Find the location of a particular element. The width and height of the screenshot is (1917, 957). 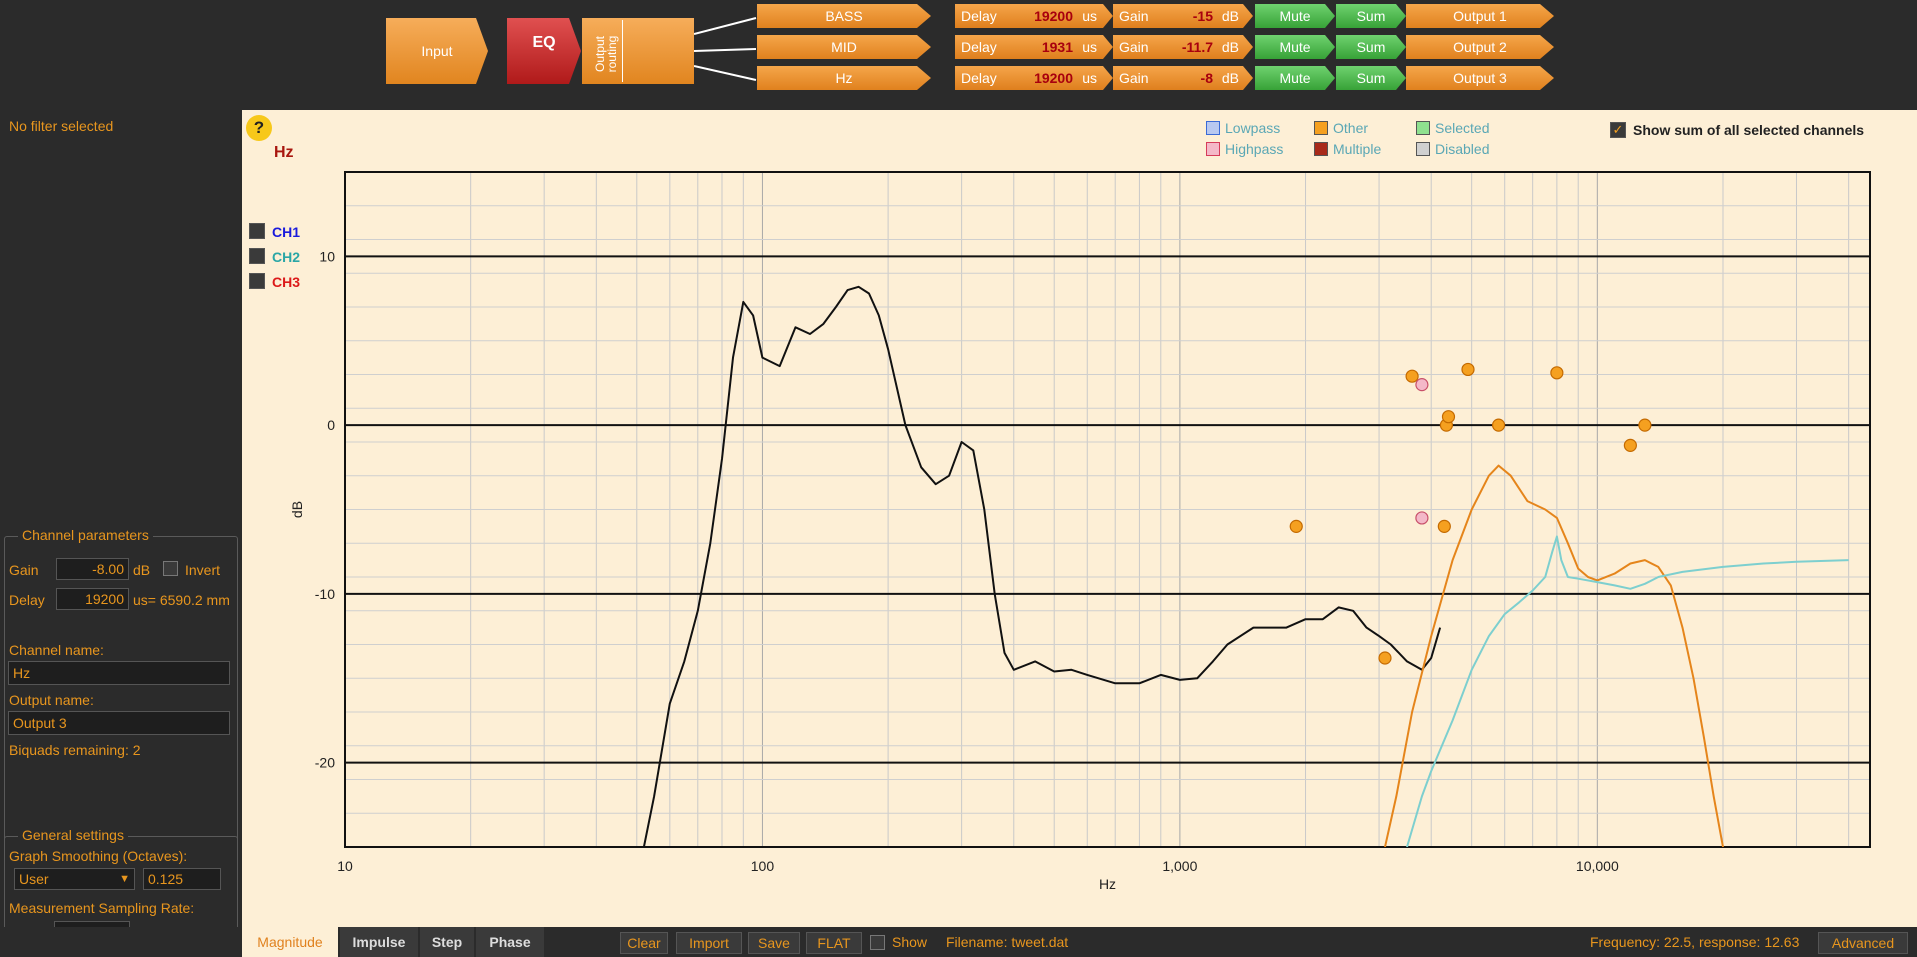

y-tick-label: -20 is located at coordinates (325, 763).